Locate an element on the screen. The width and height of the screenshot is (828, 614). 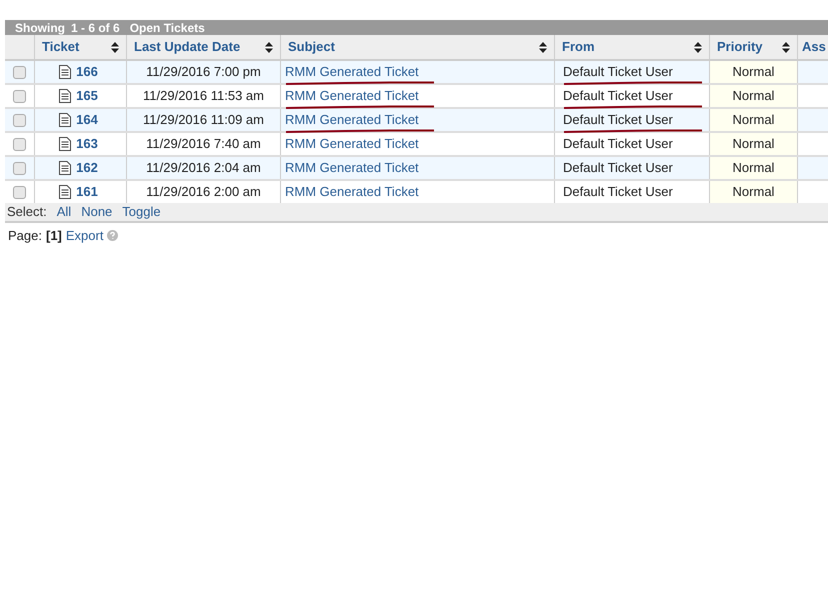
ticket-number-link: 164 is located at coordinates (87, 120).